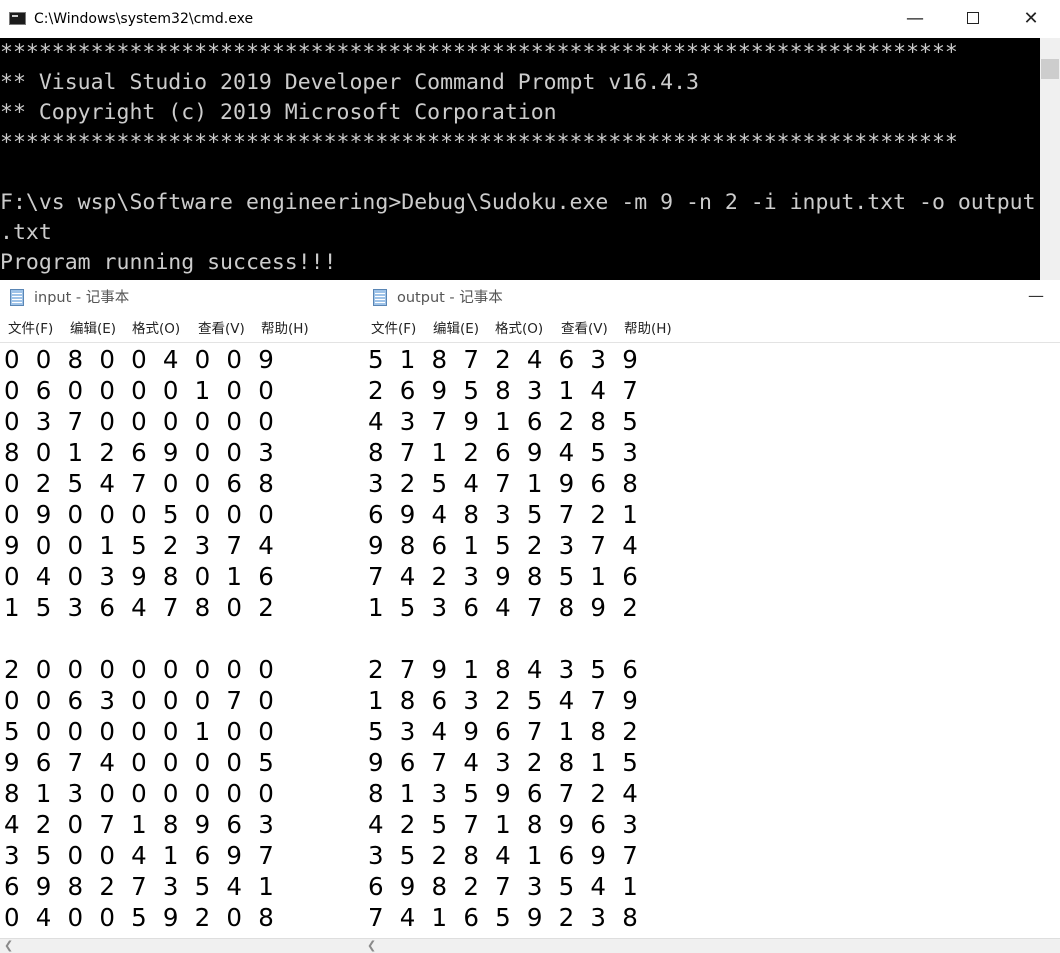  I want to click on input-horizontal-scrollbar: ❮, so click(181, 945).